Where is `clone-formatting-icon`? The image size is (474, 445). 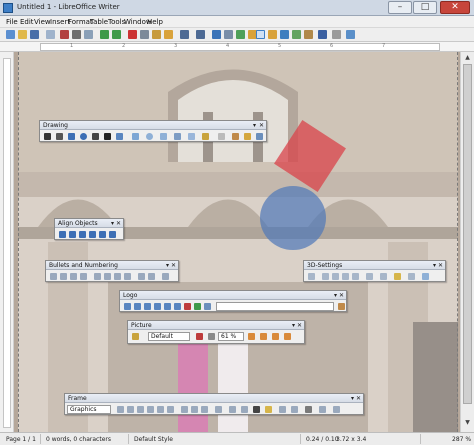
clone-formatting-icon is located at coordinates (168, 34).